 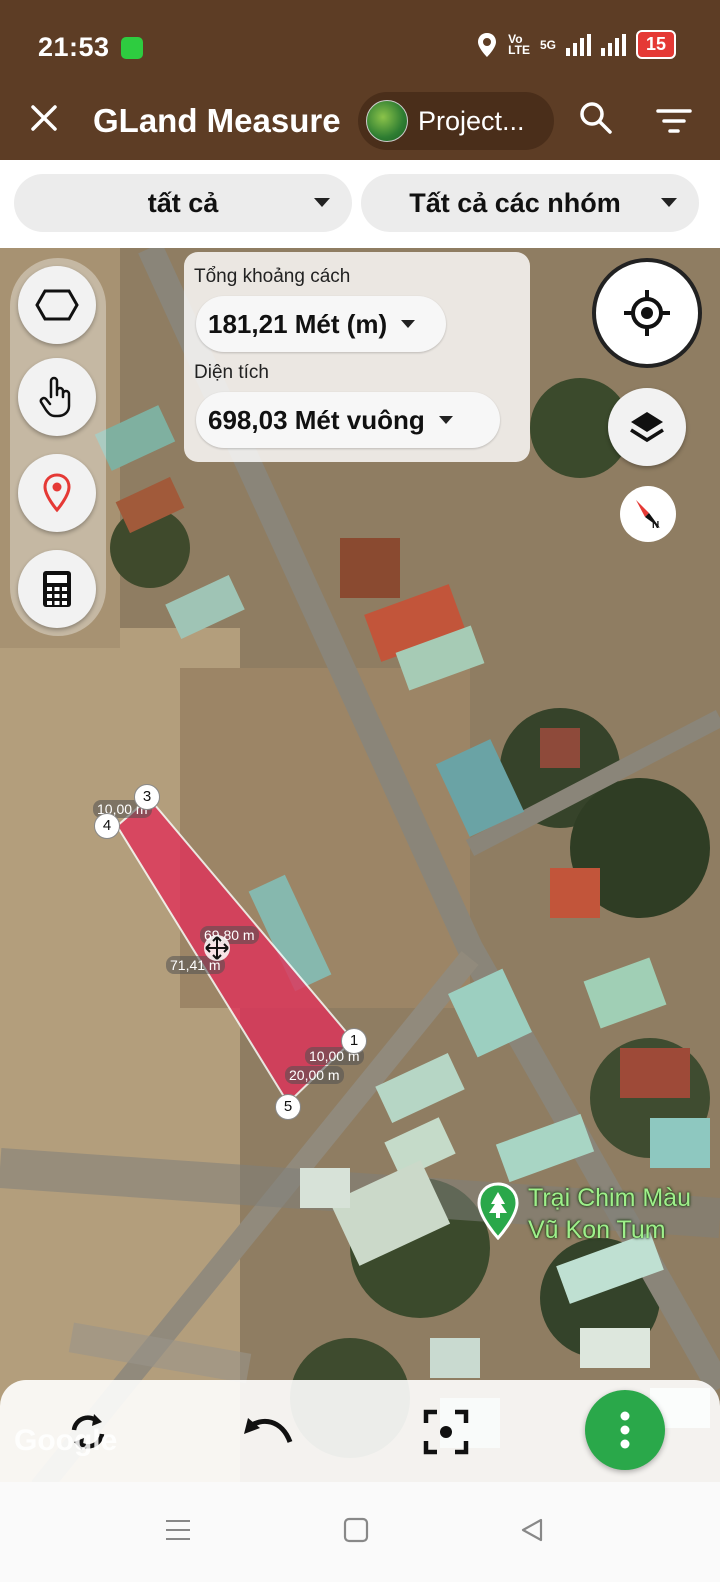 I want to click on status-indicators: Vo LTE 5G 15, so click(x=576, y=44).